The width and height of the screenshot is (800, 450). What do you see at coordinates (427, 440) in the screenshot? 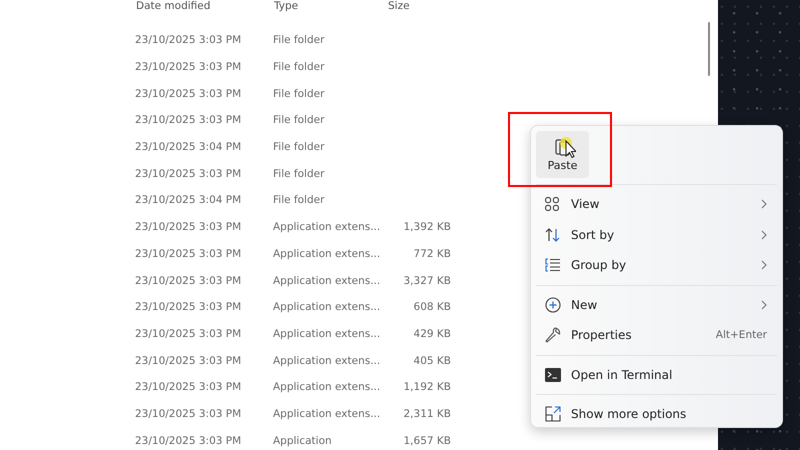
I see `size-cell: 1,657 KB` at bounding box center [427, 440].